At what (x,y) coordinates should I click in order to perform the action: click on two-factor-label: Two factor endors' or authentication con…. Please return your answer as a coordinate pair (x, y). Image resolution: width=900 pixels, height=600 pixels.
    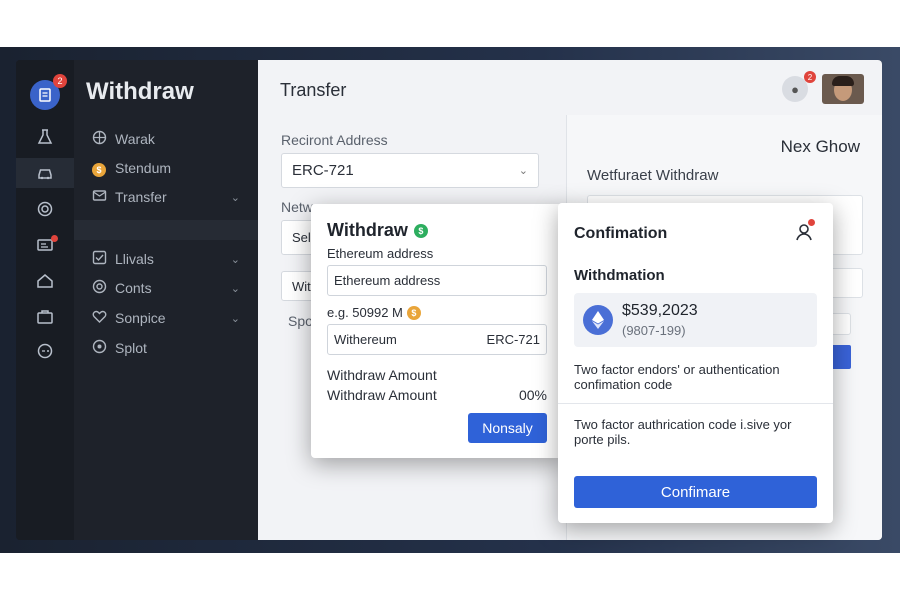
    Looking at the image, I should click on (677, 377).